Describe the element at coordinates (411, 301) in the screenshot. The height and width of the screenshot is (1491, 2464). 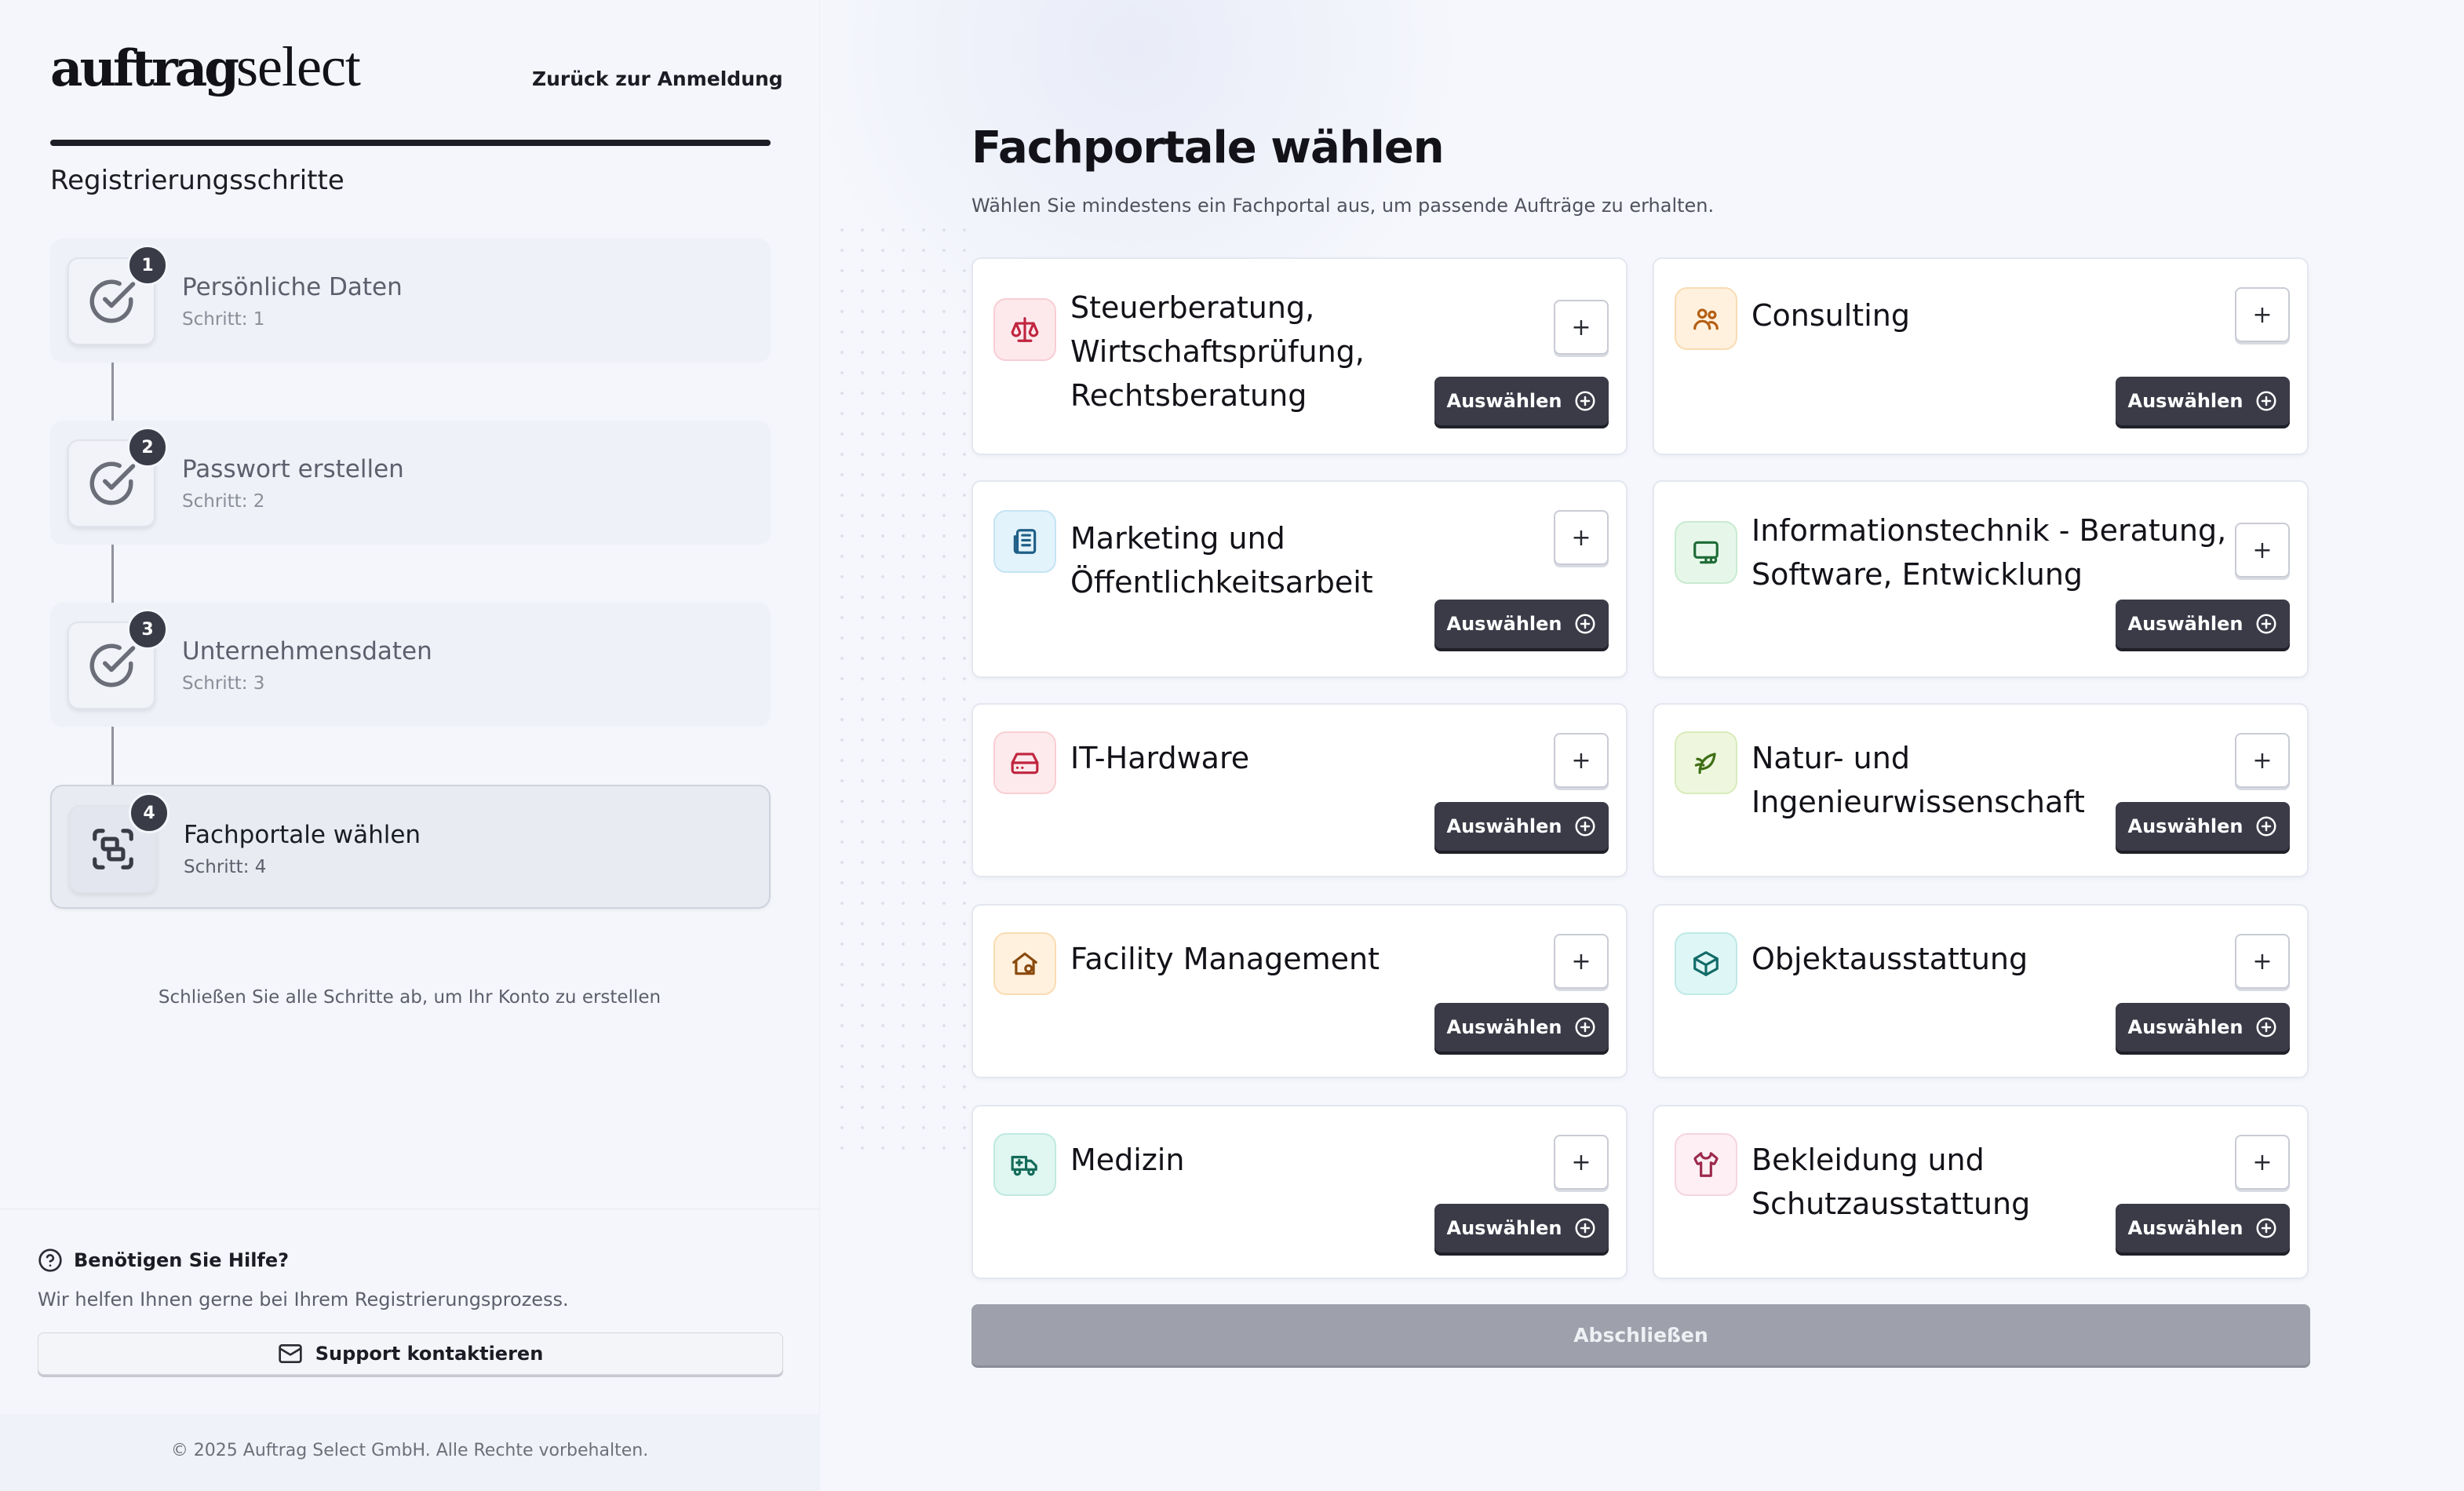
I see `step-personal-data: 1 Persönliche Daten Schritt: 1` at that location.